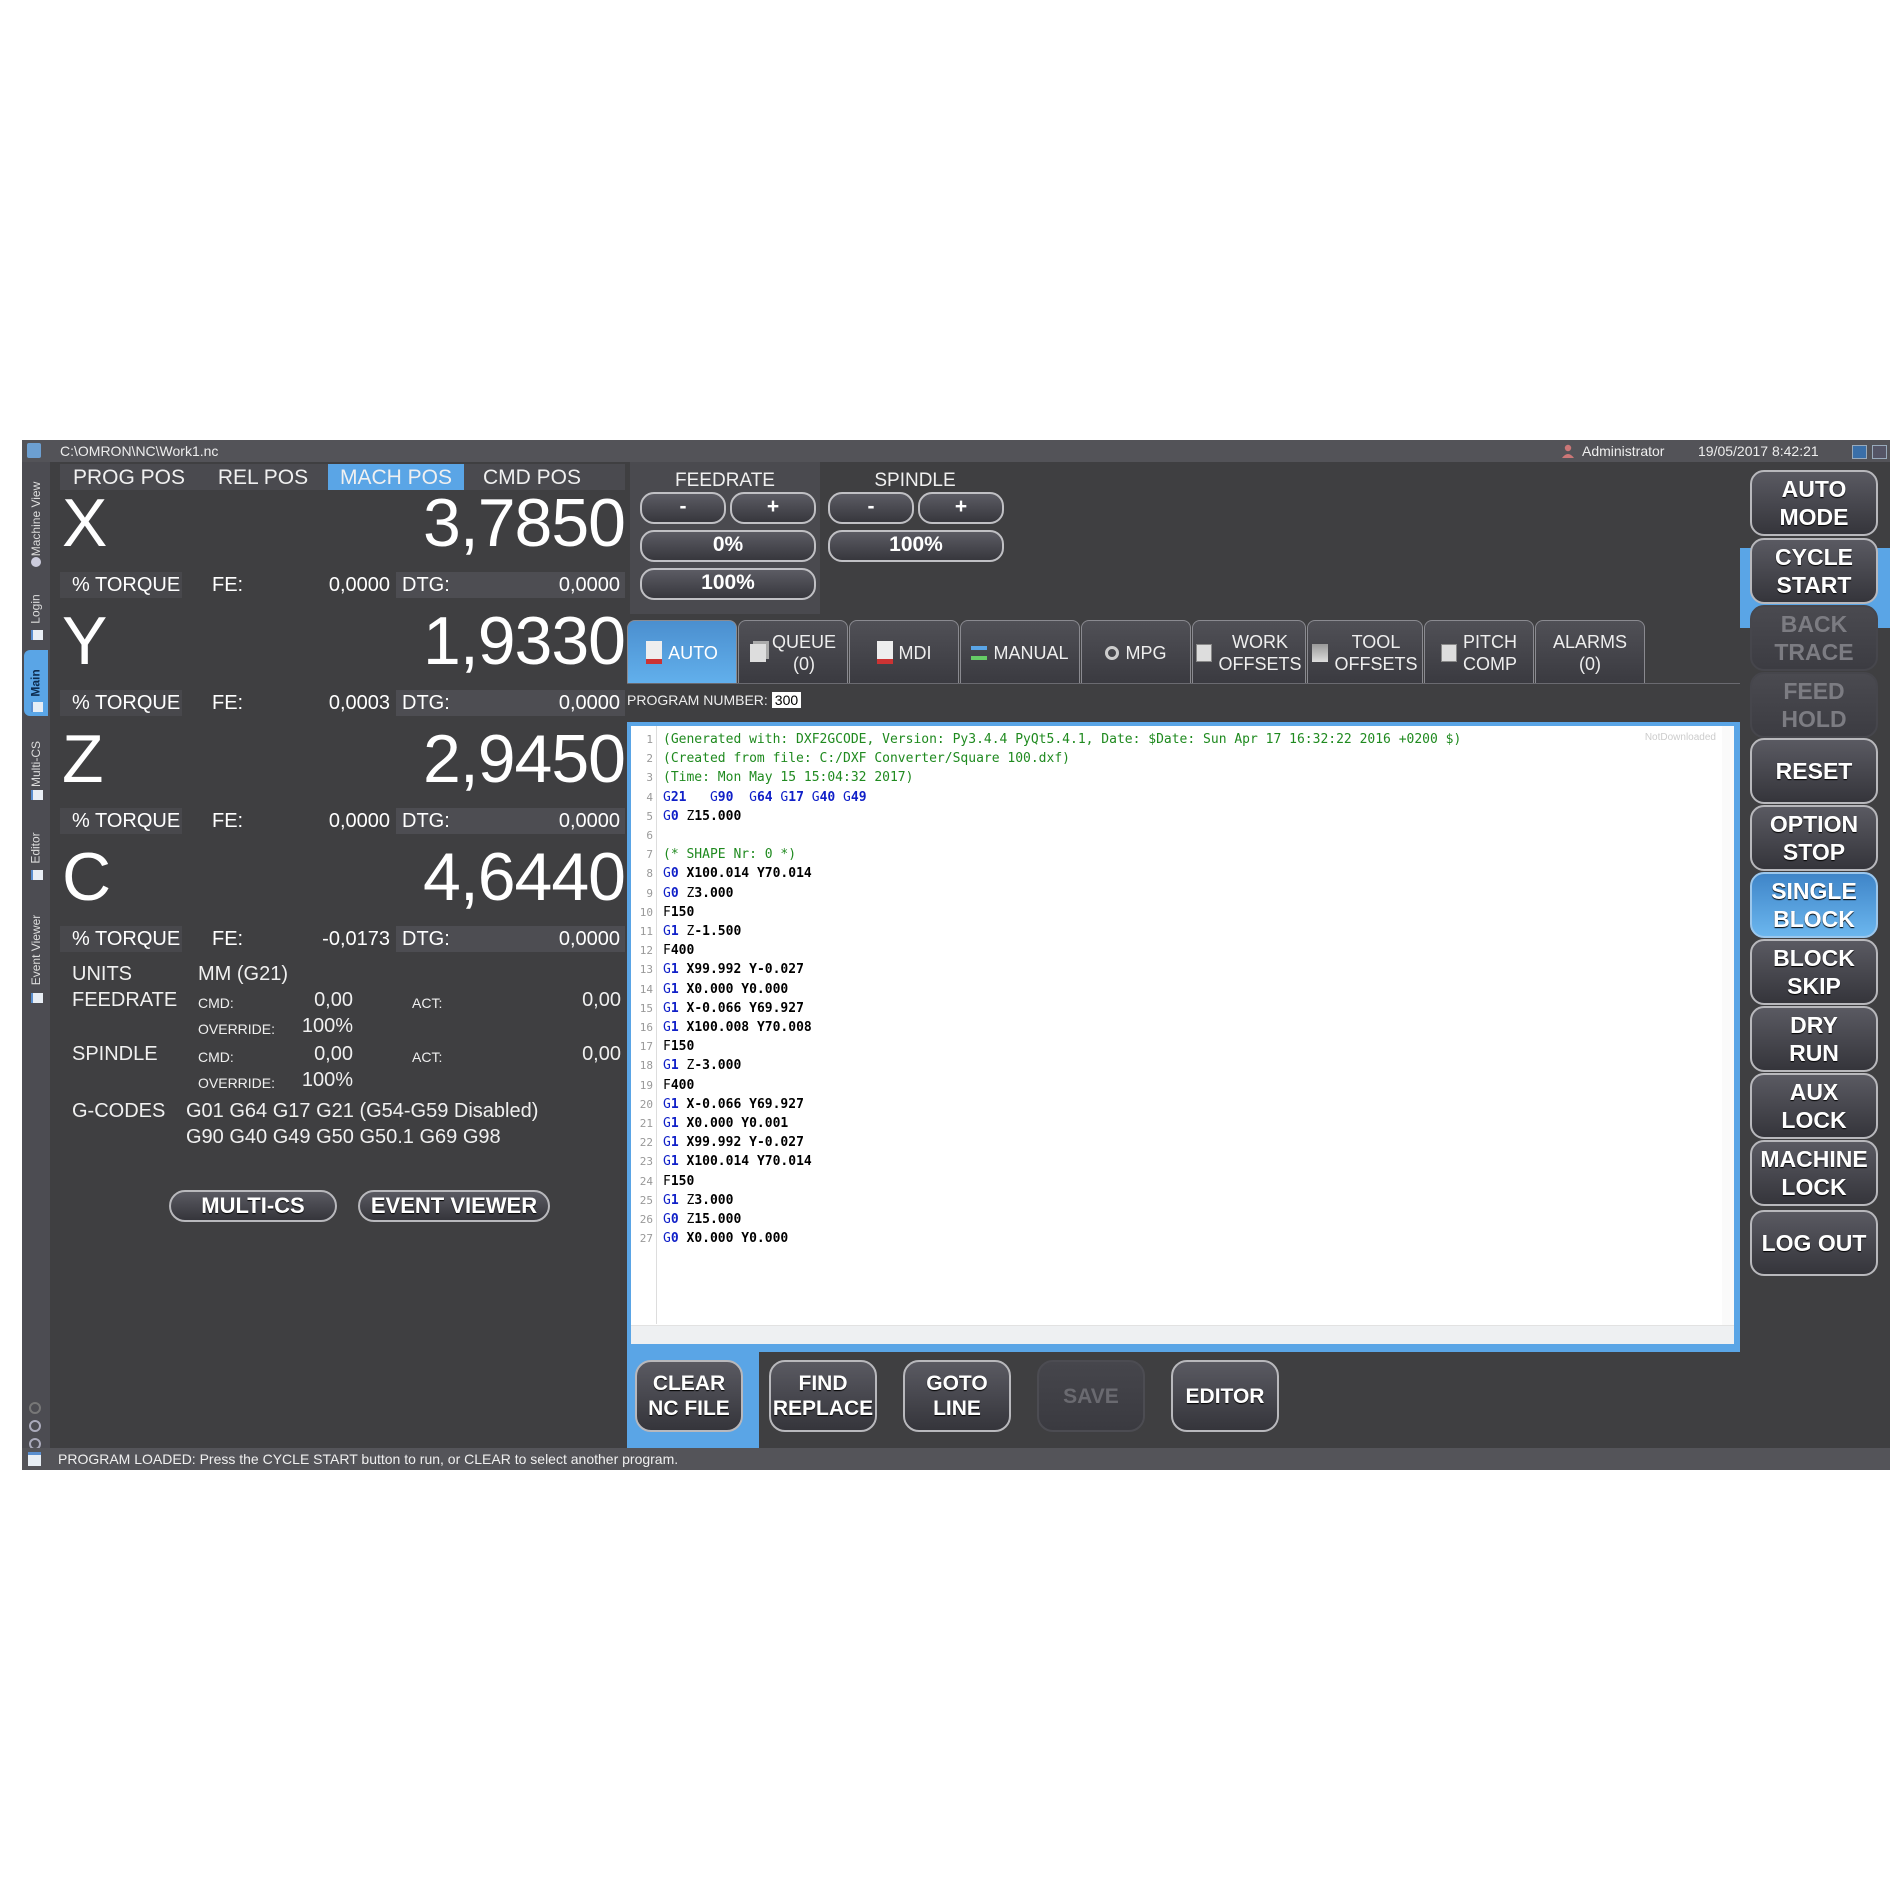  Describe the element at coordinates (1814, 1243) in the screenshot. I see `log-out-button: LOG OUT` at that location.